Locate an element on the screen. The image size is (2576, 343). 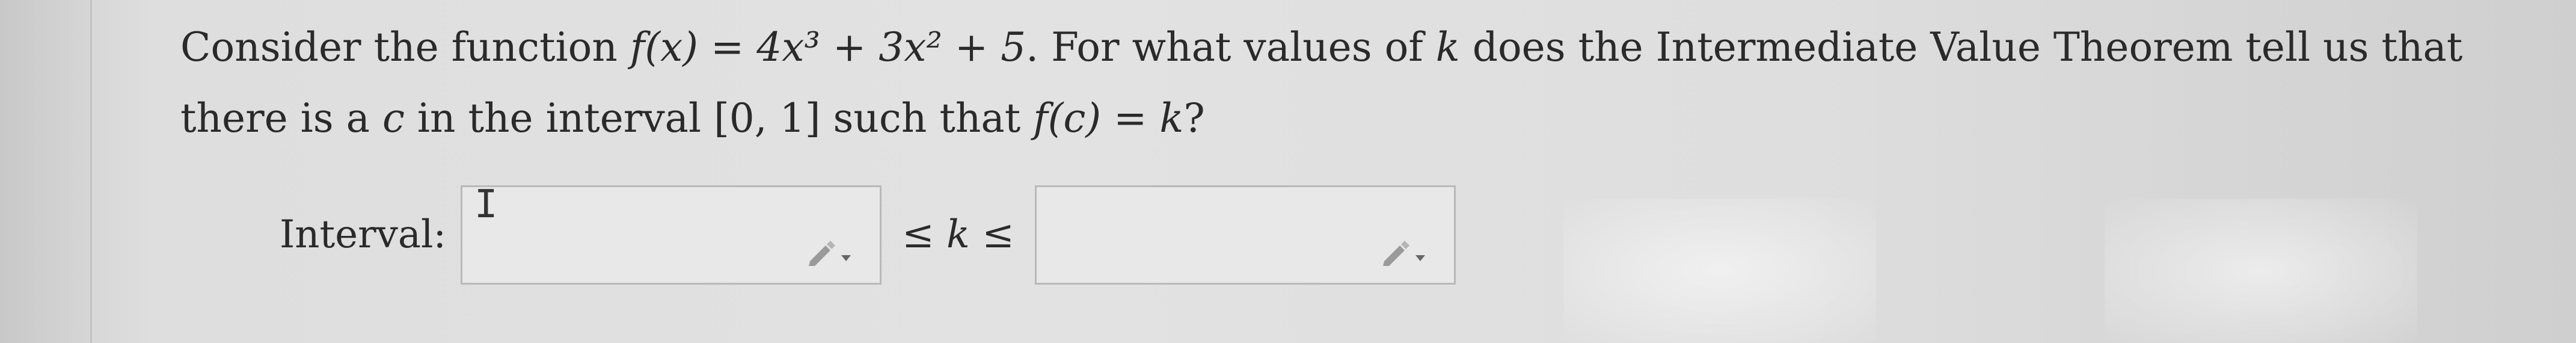
condition-expression: f(c) = k is located at coordinates (1108, 118).